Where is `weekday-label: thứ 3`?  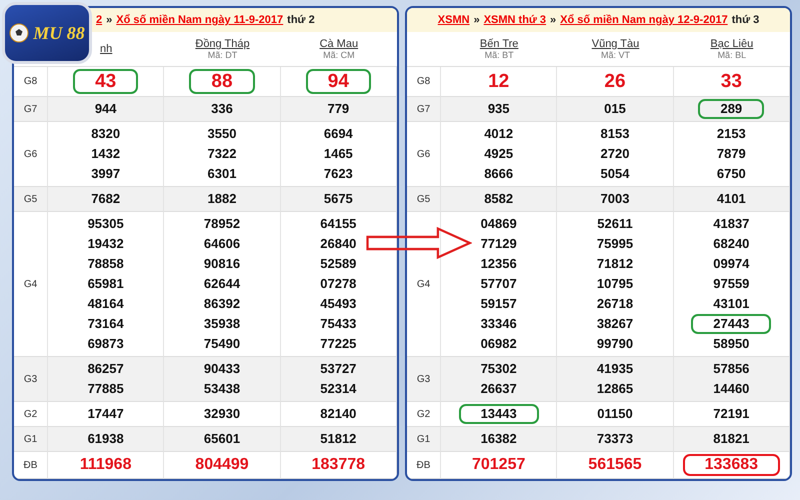
weekday-label: thứ 3 is located at coordinates (746, 20).